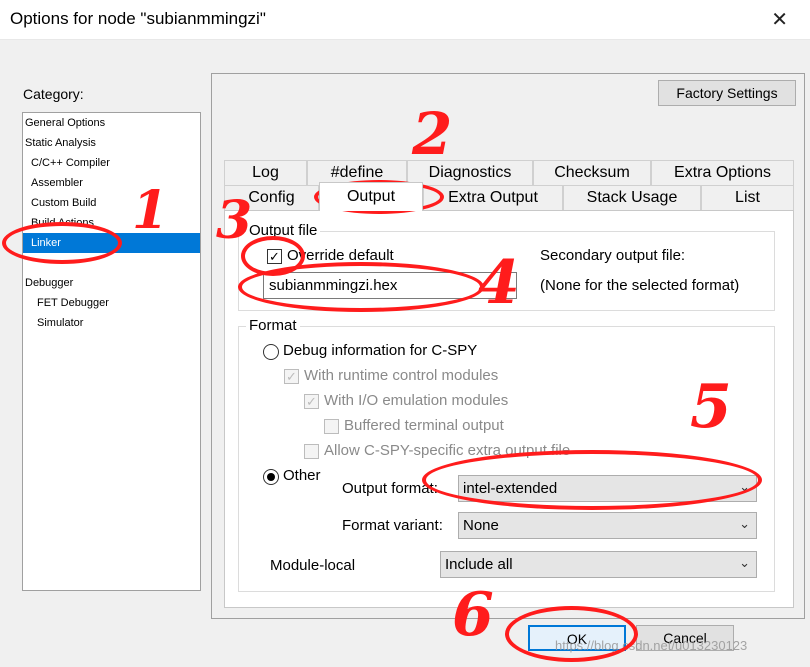 The height and width of the screenshot is (667, 810). Describe the element at coordinates (747, 197) in the screenshot. I see `tab-list: List` at that location.